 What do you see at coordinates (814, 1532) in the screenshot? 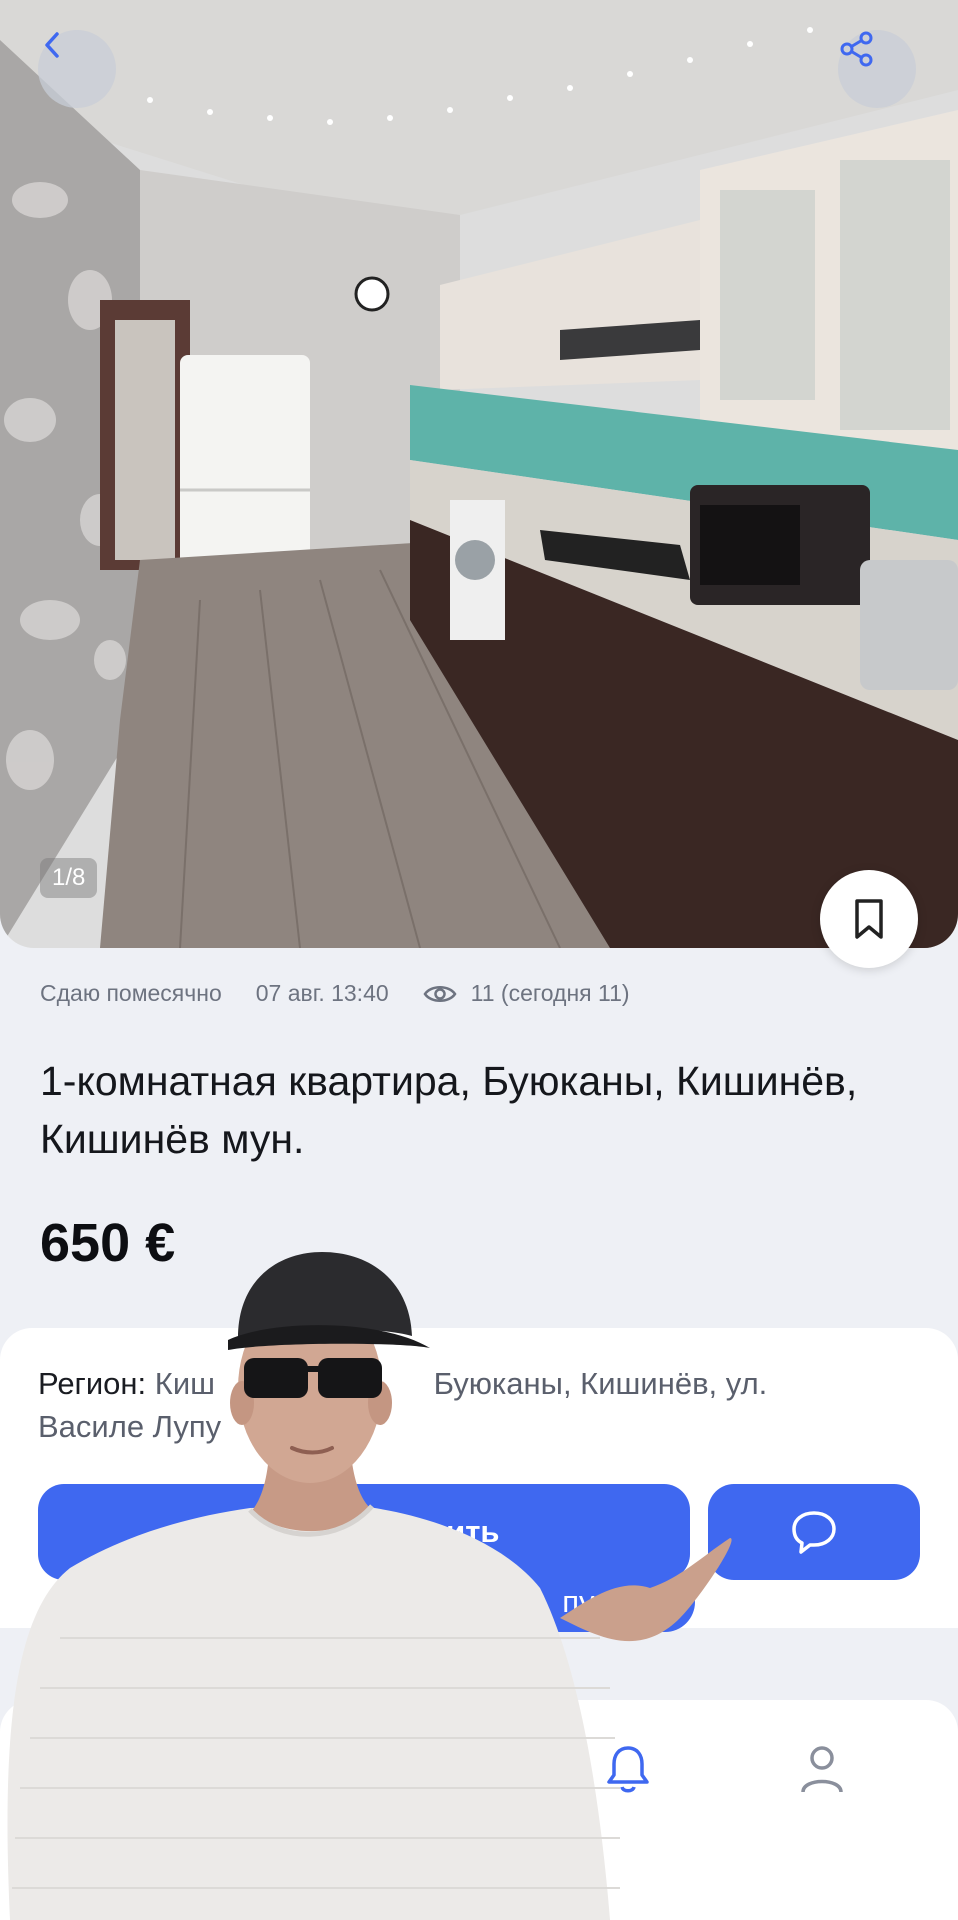
I see `chat-icon` at bounding box center [814, 1532].